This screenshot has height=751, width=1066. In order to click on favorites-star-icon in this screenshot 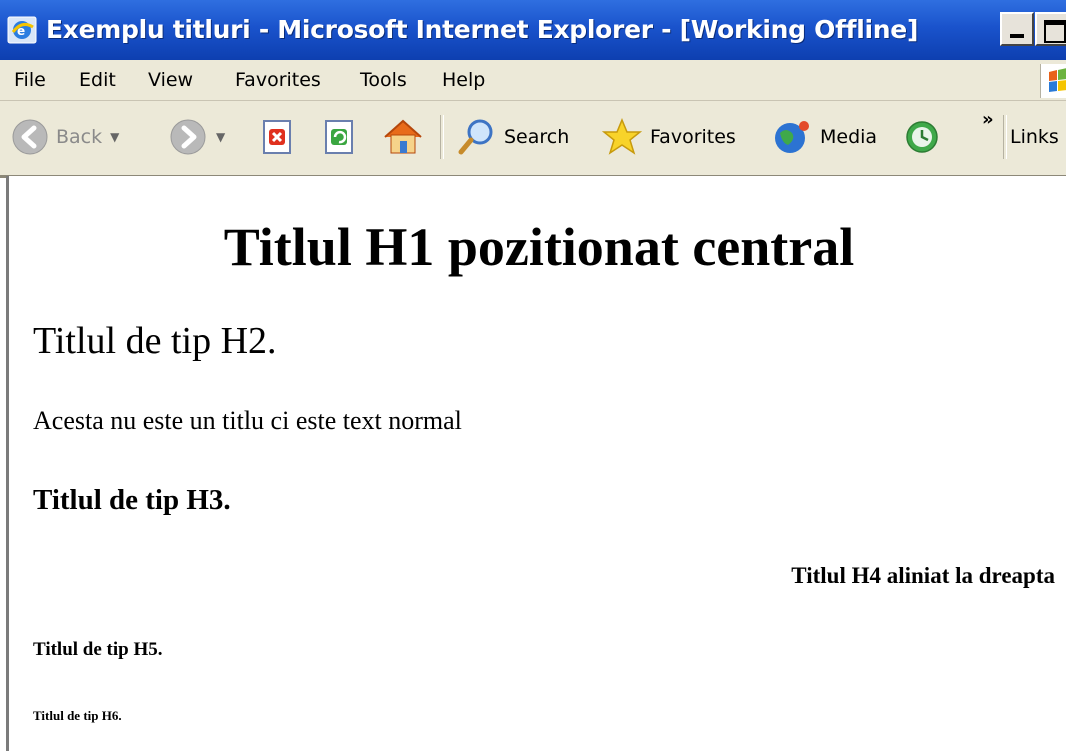, I will do `click(622, 136)`.